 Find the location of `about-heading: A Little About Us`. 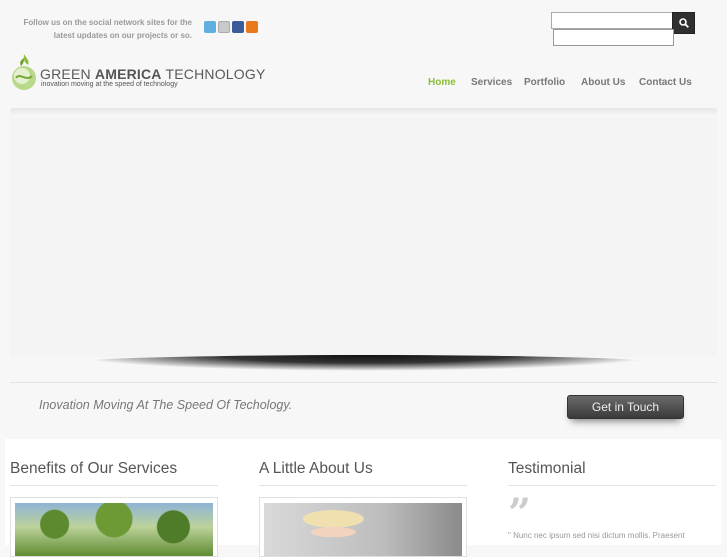

about-heading: A Little About Us is located at coordinates (316, 468).